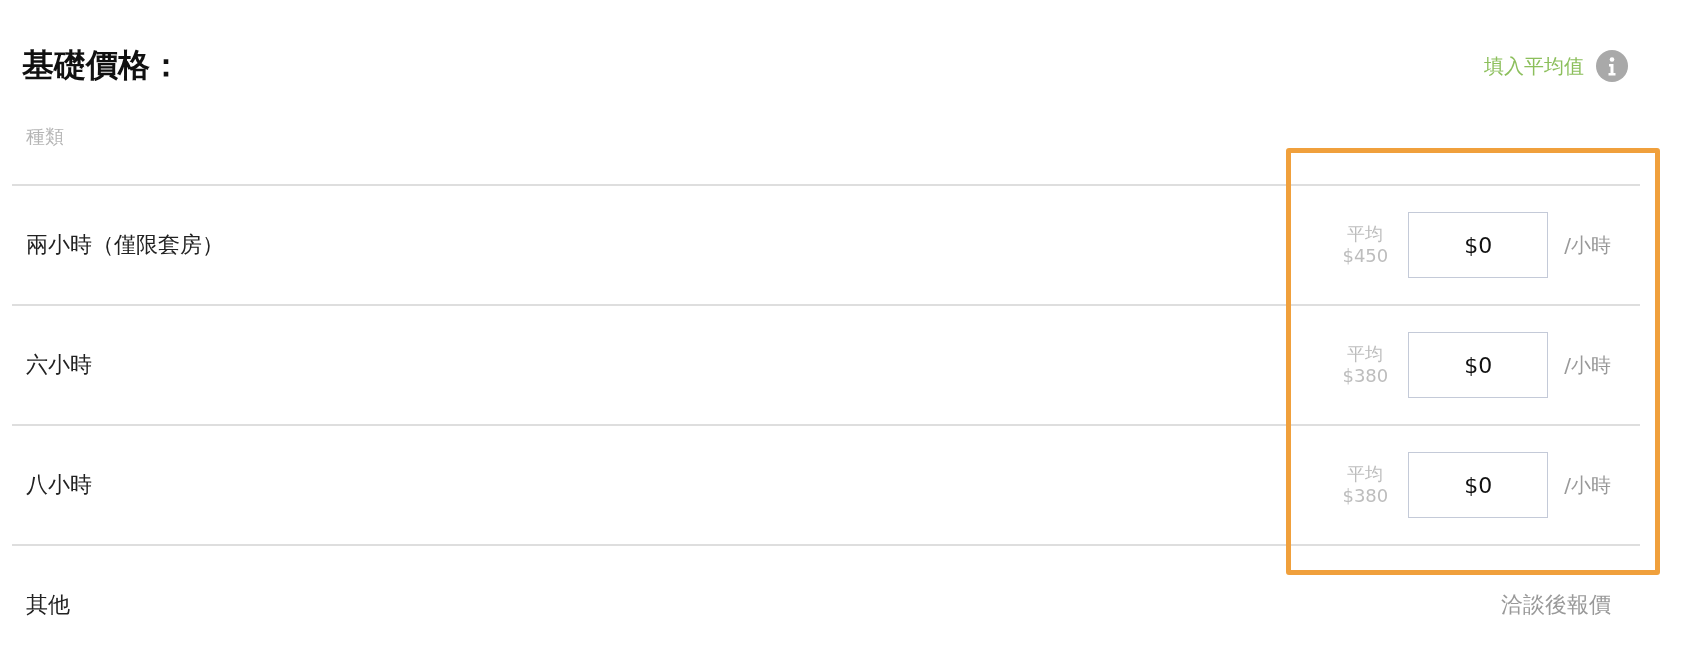 Image resolution: width=1697 pixels, height=664 pixels. What do you see at coordinates (59, 365) in the screenshot?
I see `category-label: 六小時` at bounding box center [59, 365].